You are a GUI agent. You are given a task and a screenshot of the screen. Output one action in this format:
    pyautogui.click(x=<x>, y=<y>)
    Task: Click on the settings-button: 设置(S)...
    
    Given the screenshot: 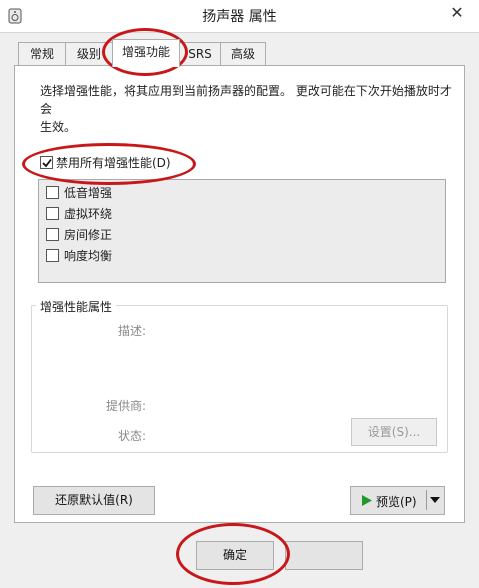 What is the action you would take?
    pyautogui.click(x=394, y=432)
    